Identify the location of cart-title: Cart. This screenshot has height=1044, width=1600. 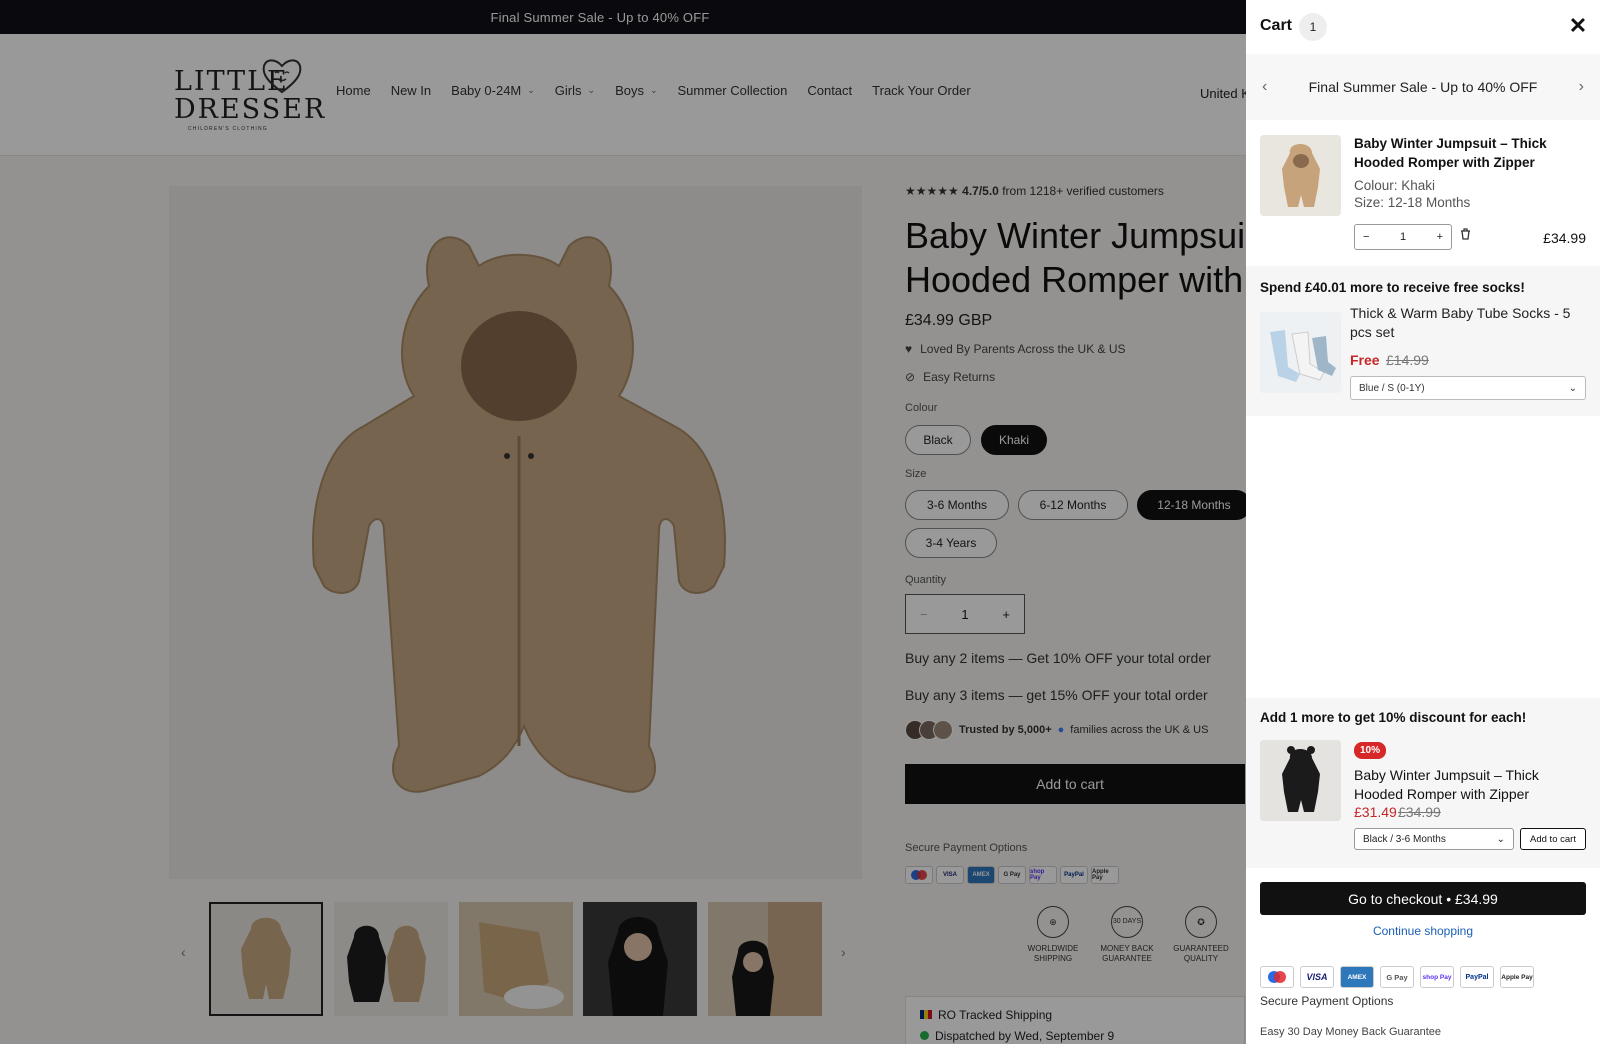
(1276, 25).